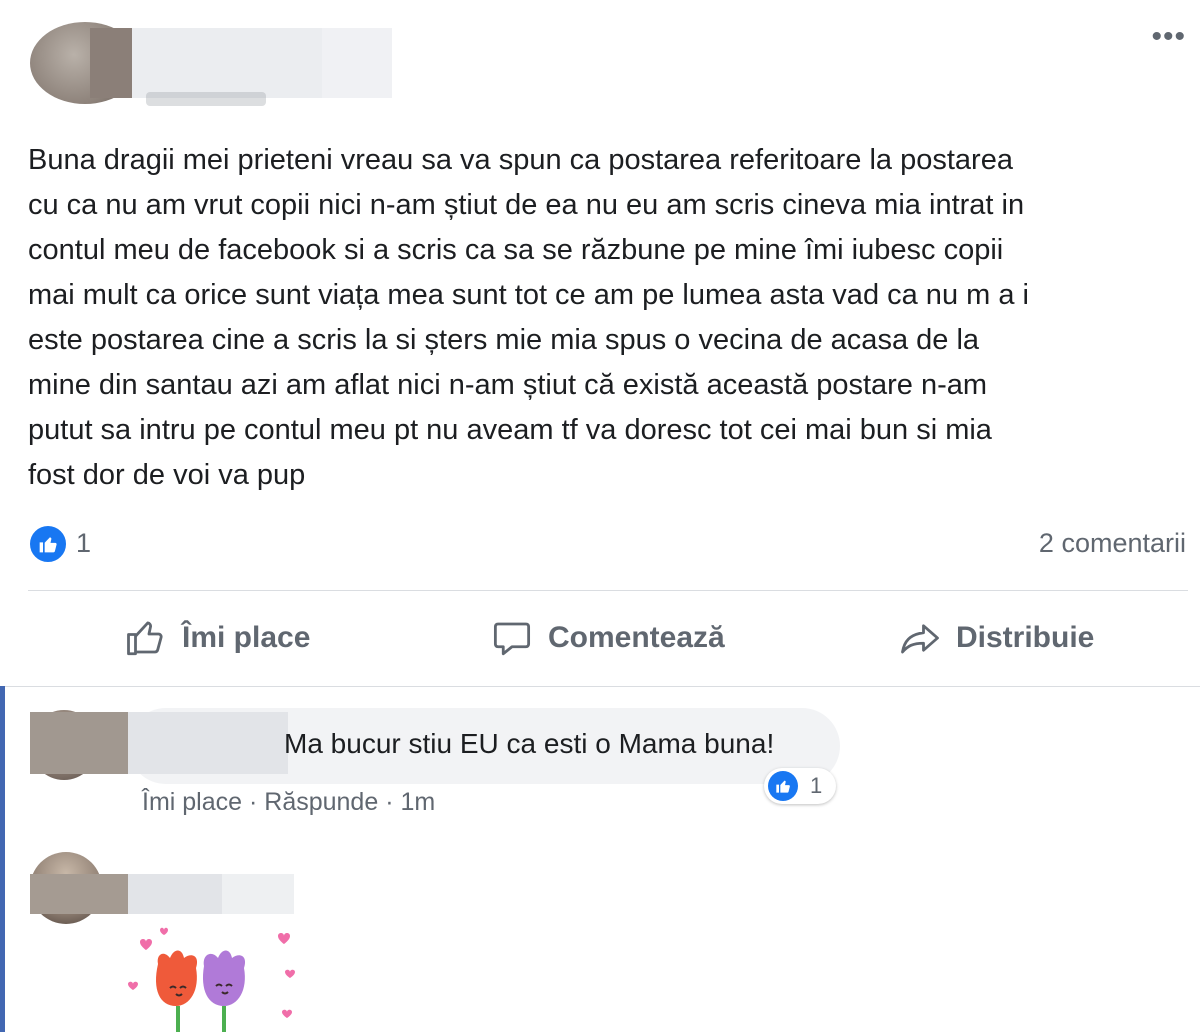 This screenshot has height=1032, width=1200. I want to click on comments-divider, so click(600, 686).